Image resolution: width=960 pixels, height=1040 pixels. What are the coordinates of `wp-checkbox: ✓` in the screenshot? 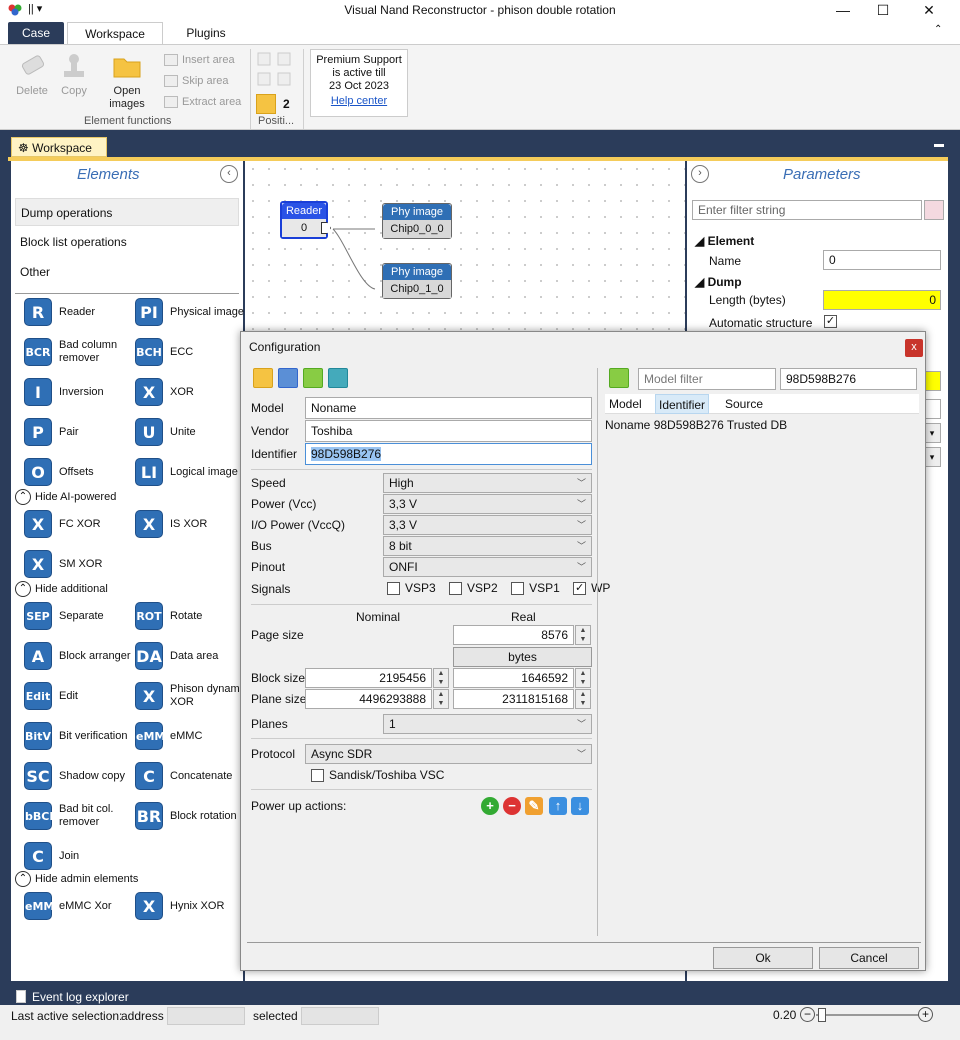 It's located at (580, 589).